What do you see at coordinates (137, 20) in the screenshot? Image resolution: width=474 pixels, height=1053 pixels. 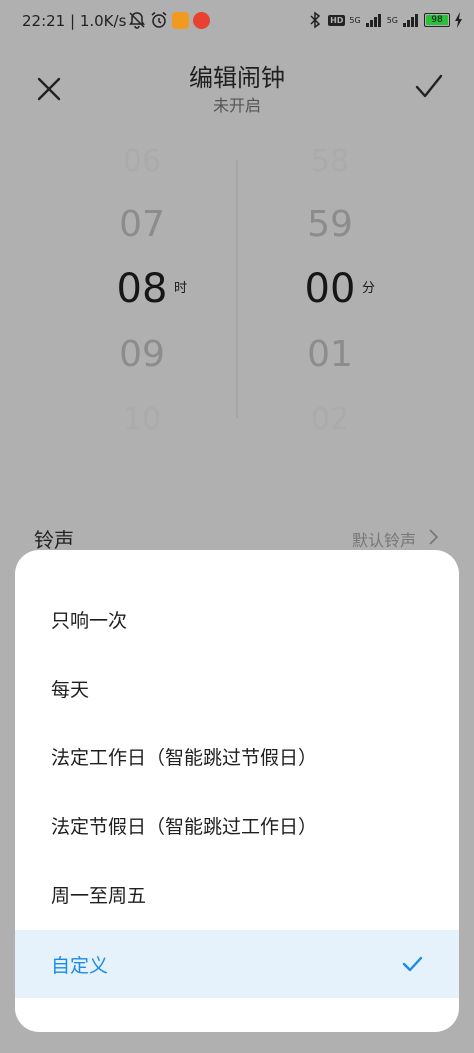 I see `bell-off-icon` at bounding box center [137, 20].